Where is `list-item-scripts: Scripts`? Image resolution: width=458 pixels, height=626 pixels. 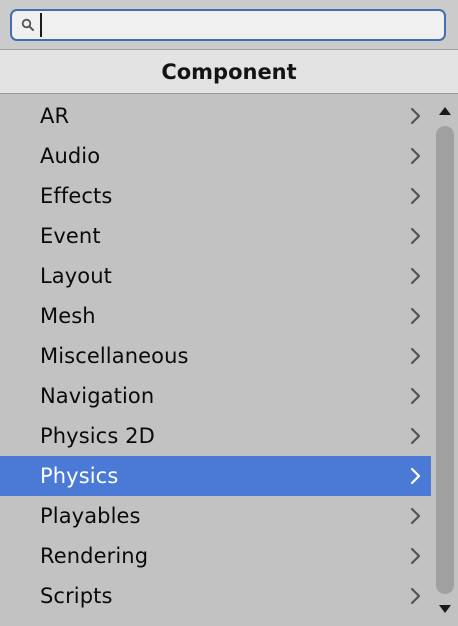
list-item-scripts: Scripts is located at coordinates (215, 596).